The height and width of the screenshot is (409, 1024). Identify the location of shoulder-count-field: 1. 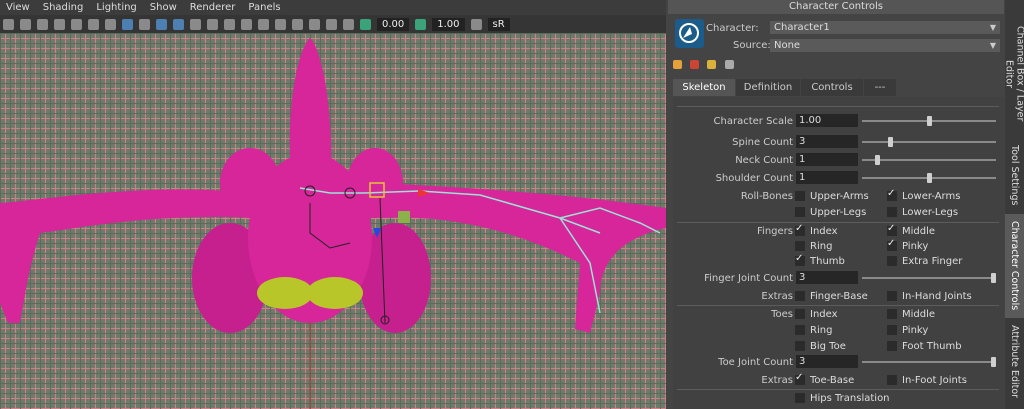
(827, 177).